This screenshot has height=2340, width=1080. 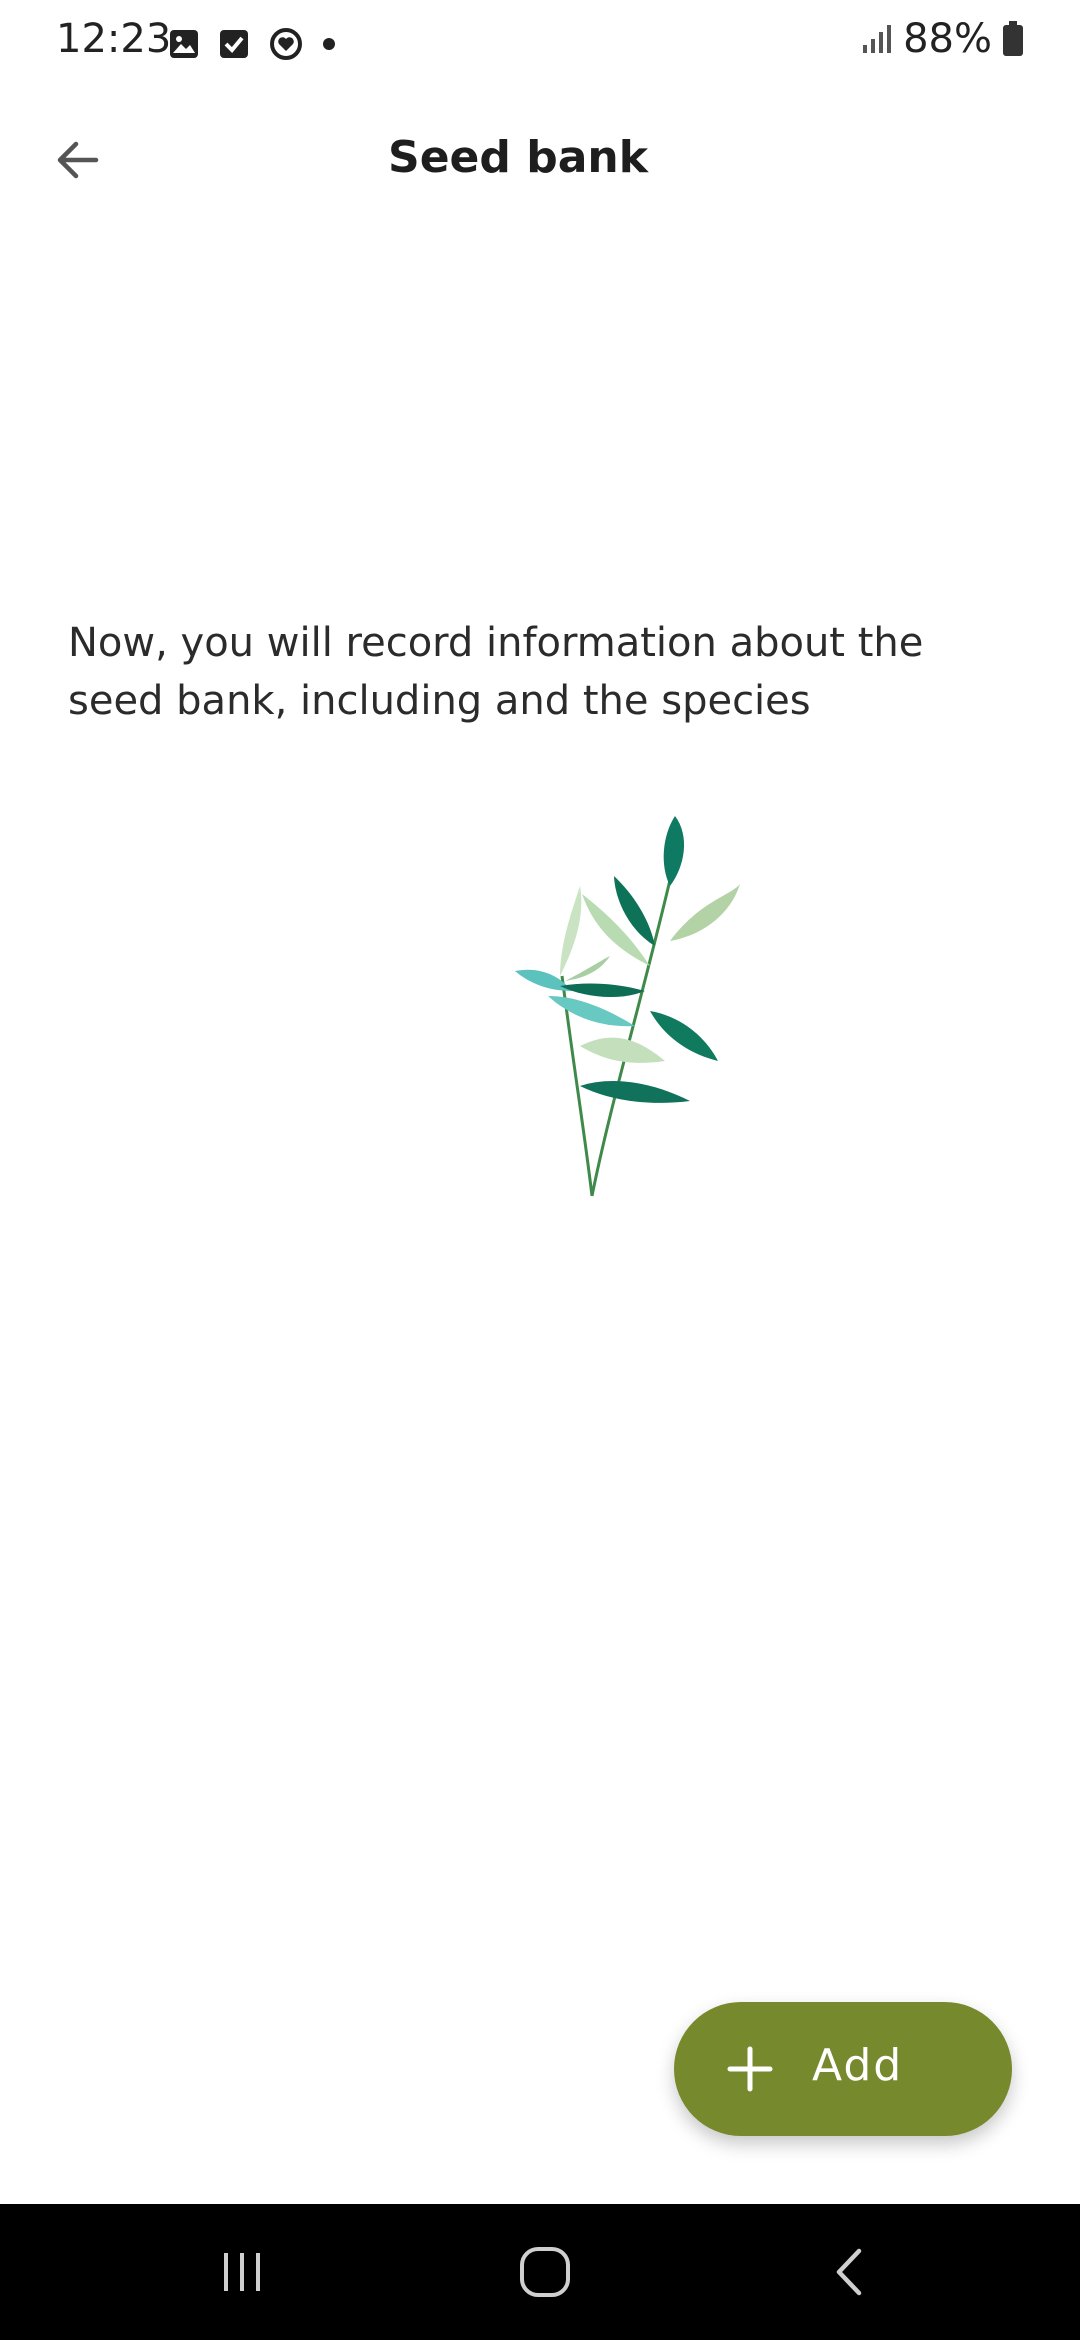 I want to click on system-nav-bar, so click(x=540, y=2272).